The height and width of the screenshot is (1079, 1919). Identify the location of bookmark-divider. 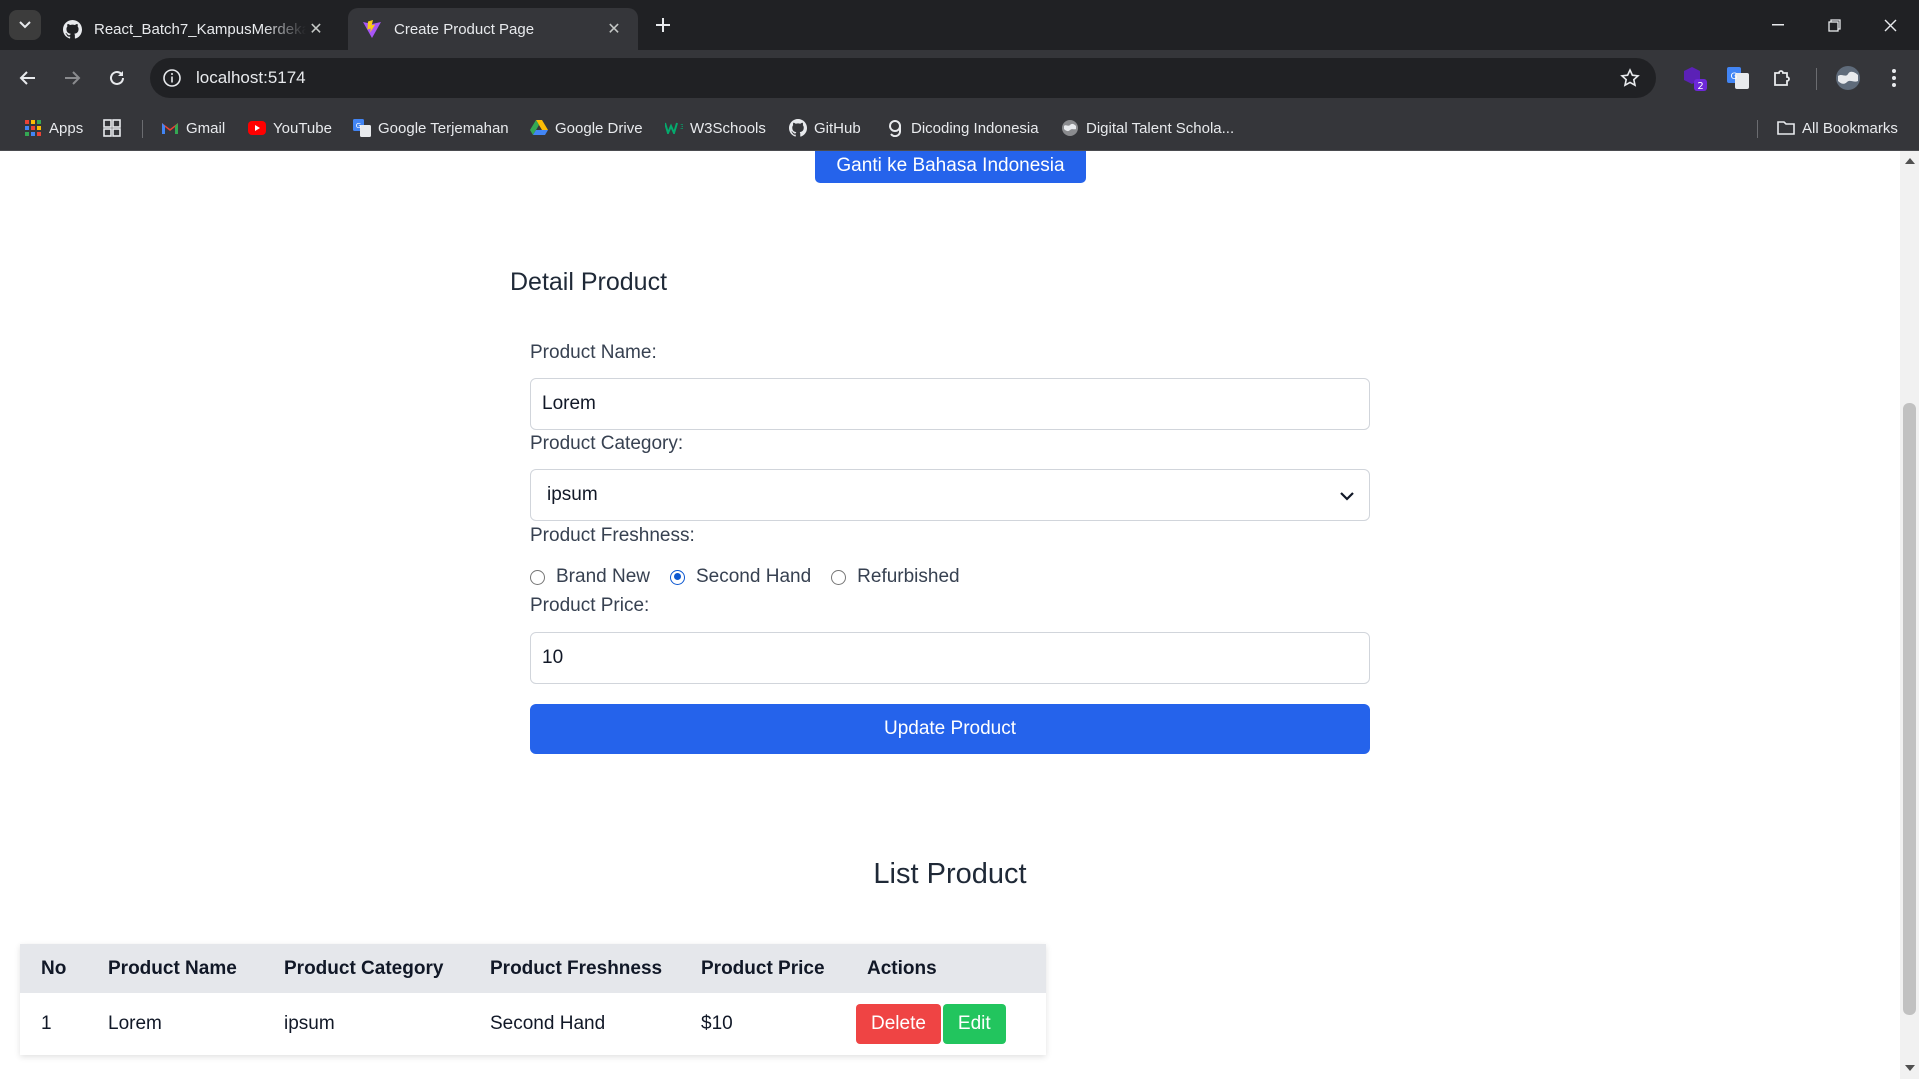
(1757, 129).